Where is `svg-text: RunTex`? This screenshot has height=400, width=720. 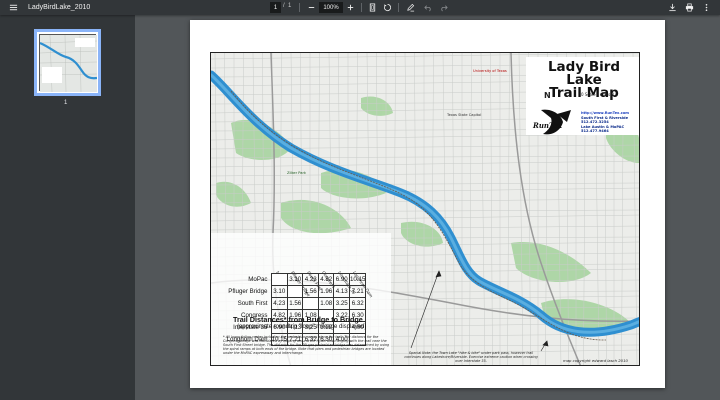 svg-text: RunTex is located at coordinates (547, 125).